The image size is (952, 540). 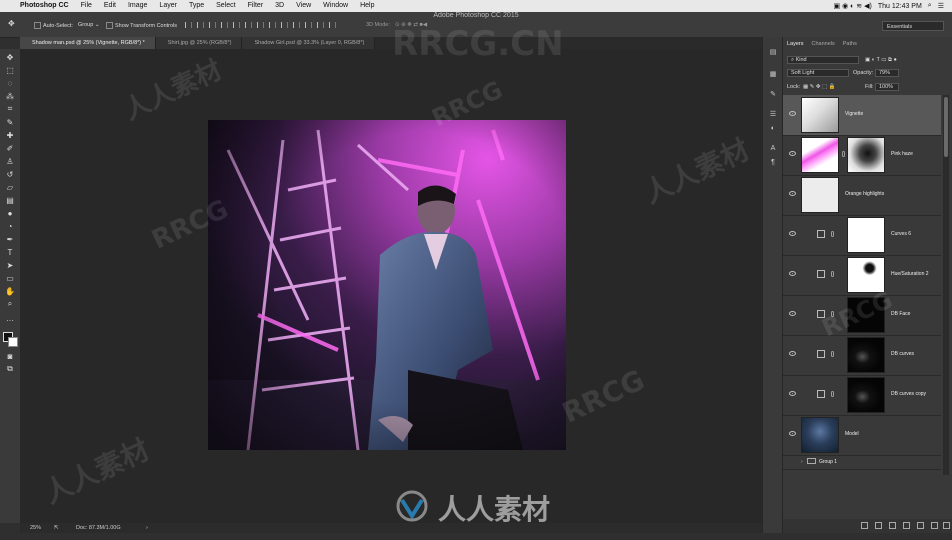 I want to click on magic-wand-icon: ⁂, so click(x=10, y=96).